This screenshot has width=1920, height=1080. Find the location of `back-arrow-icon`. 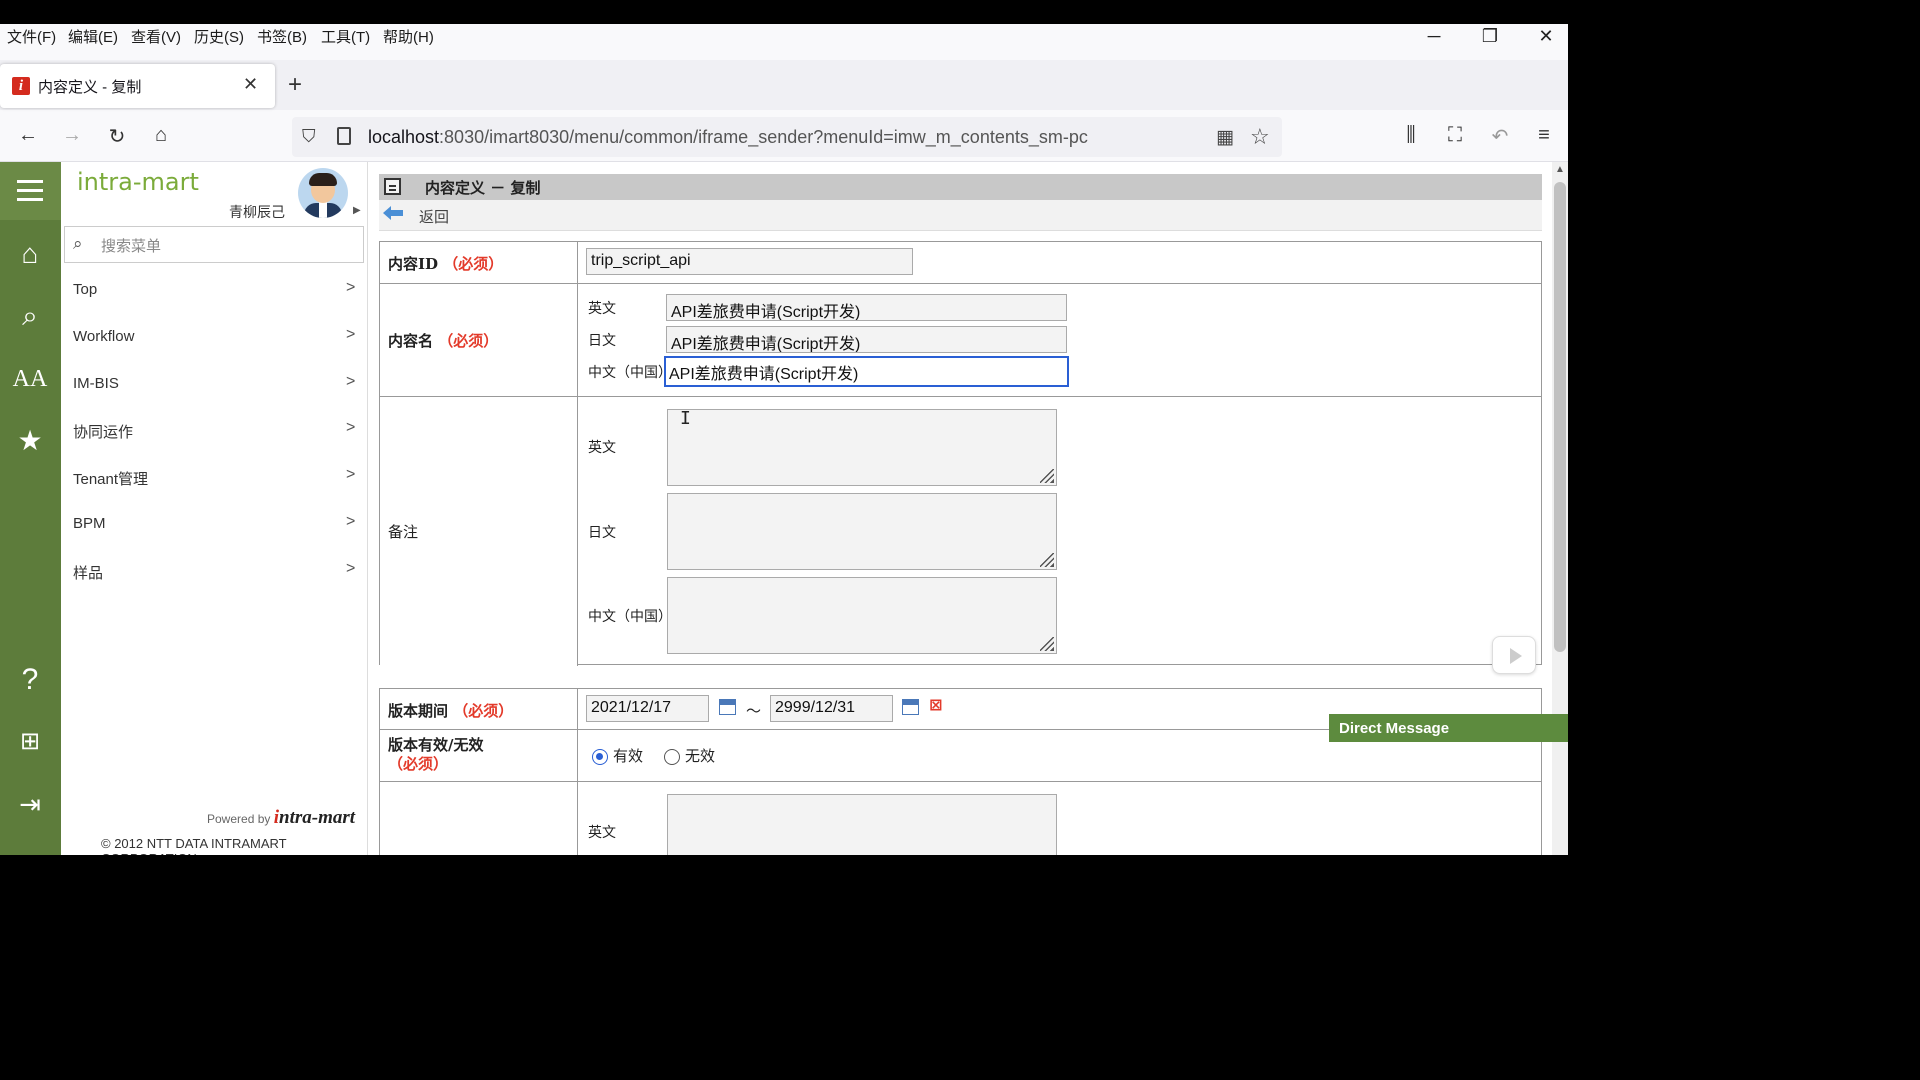

back-arrow-icon is located at coordinates (393, 213).